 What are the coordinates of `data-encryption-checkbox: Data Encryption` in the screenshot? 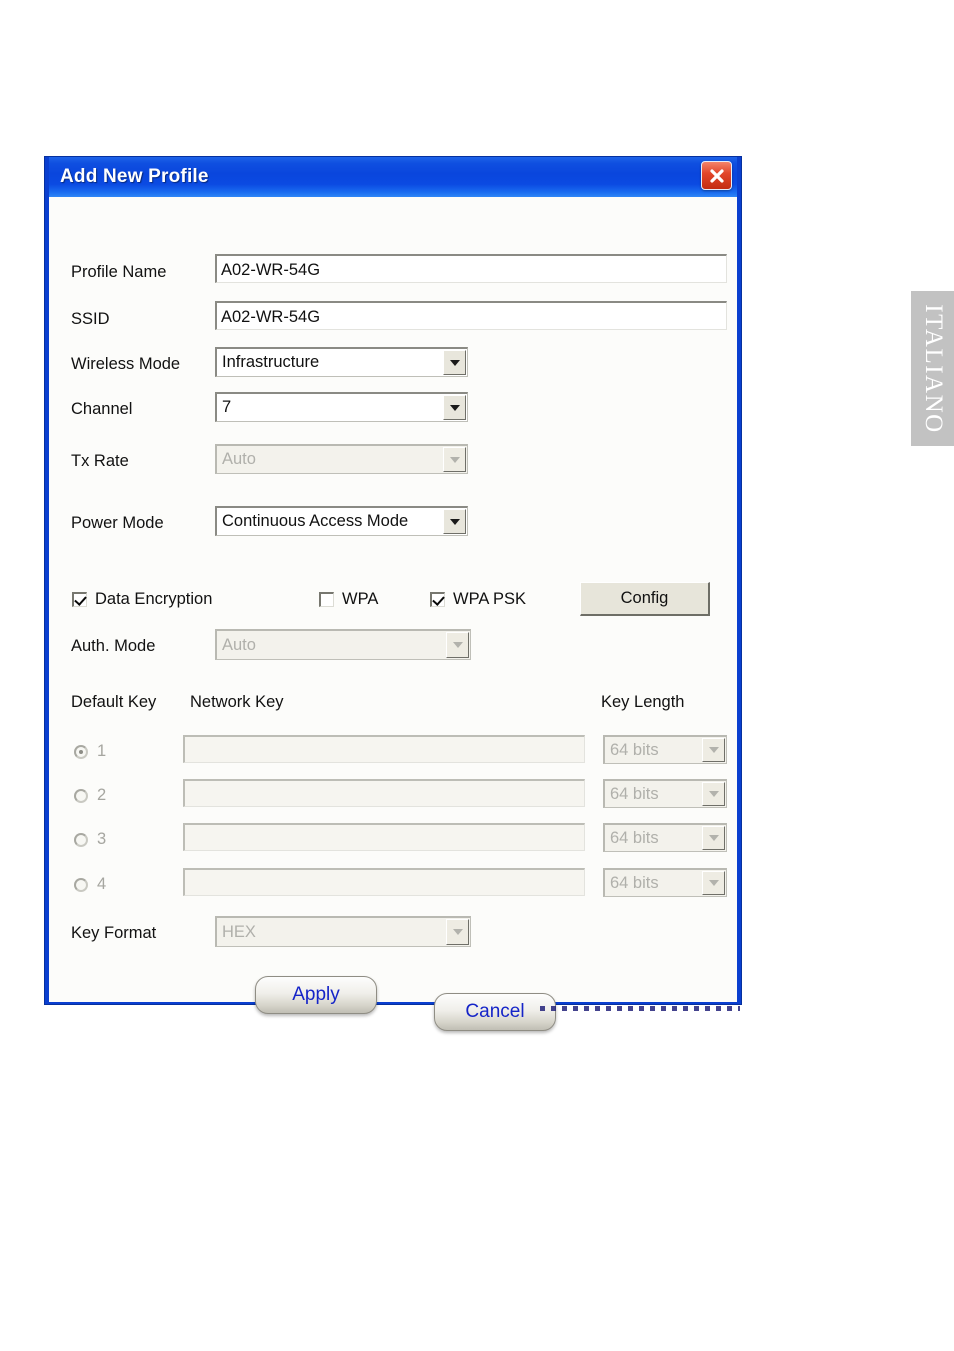 It's located at (142, 599).